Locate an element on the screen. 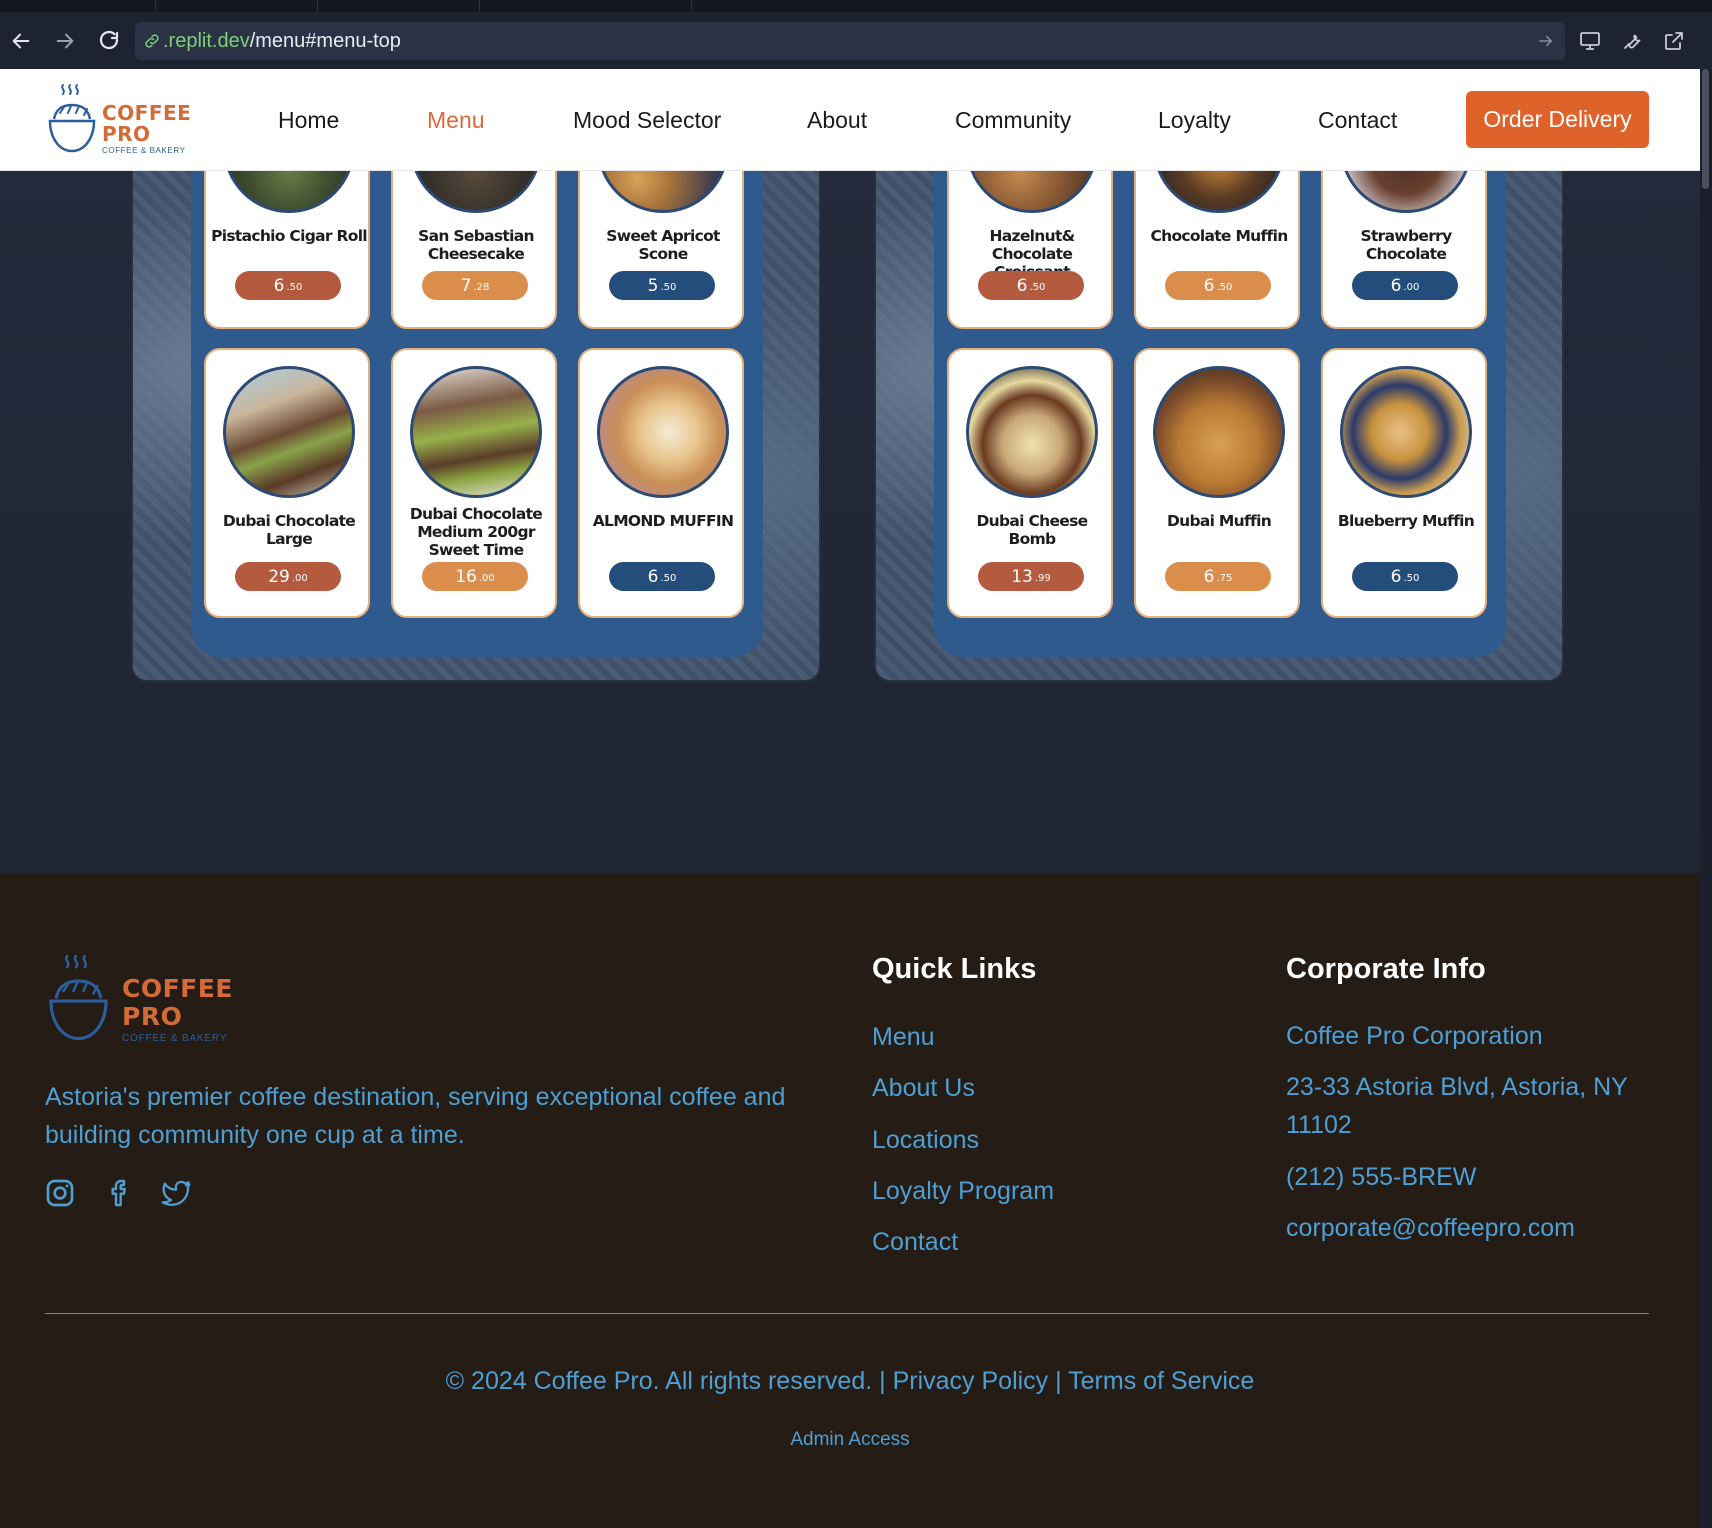  item-name: Dubai Chocolate Large is located at coordinates (289, 530).